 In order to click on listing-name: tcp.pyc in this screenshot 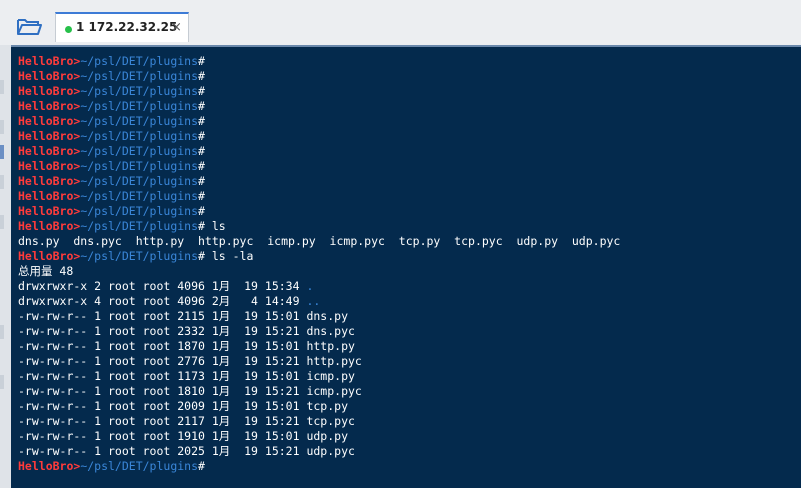, I will do `click(330, 421)`.